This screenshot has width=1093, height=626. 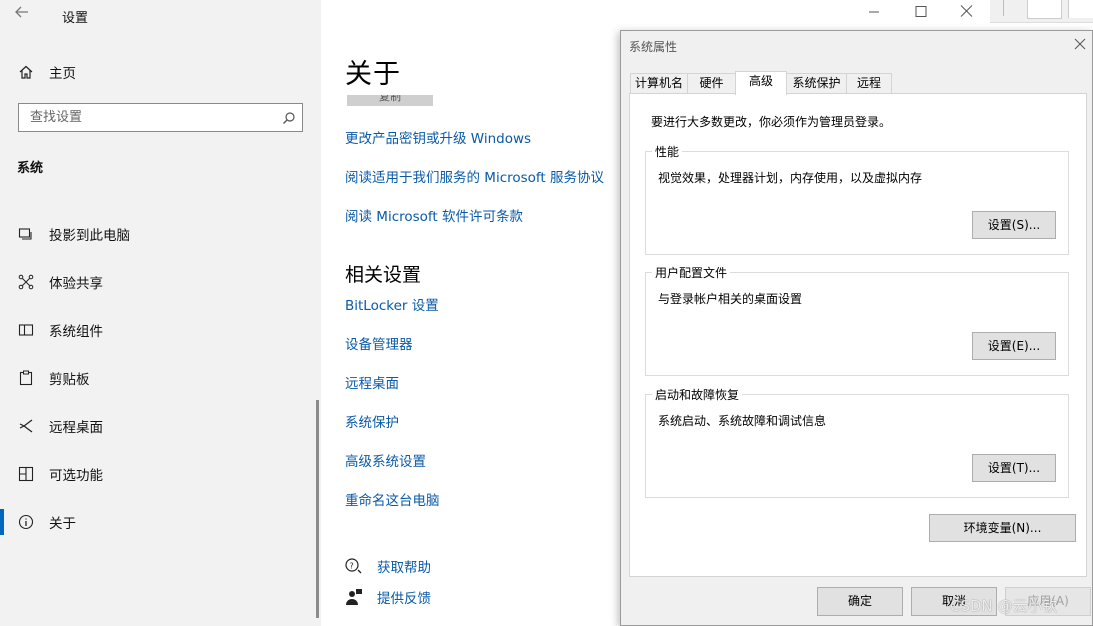 What do you see at coordinates (62, 74) in the screenshot?
I see `nav-item-label: 主页` at bounding box center [62, 74].